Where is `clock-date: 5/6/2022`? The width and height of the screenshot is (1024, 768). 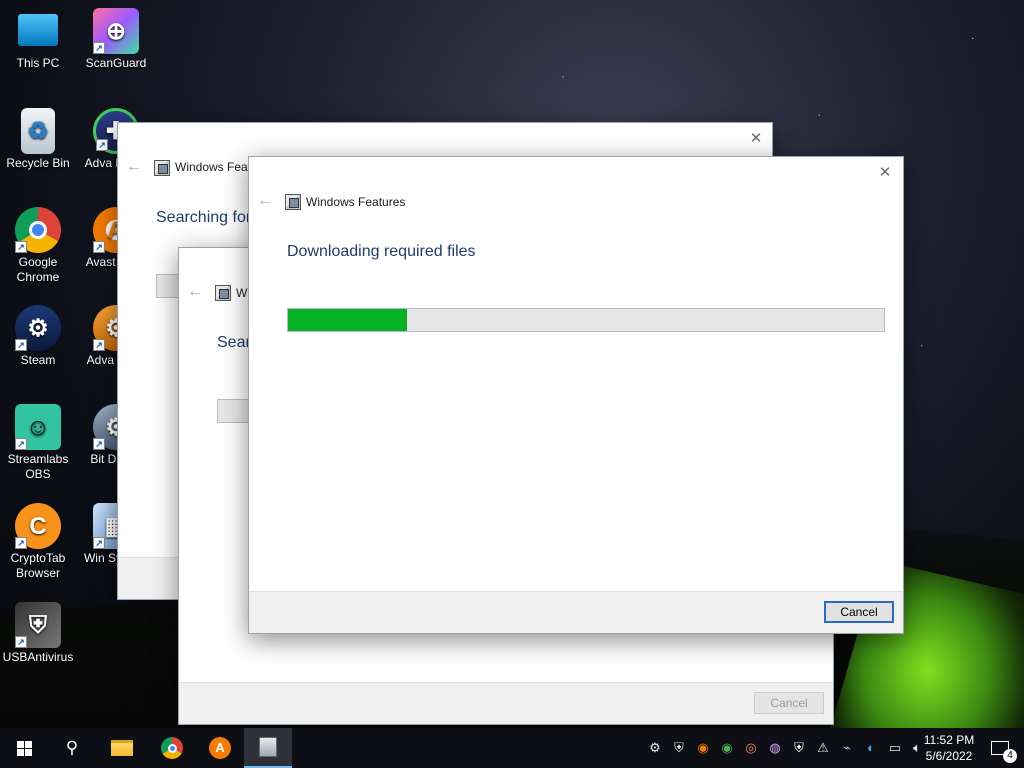
clock-date: 5/6/2022 is located at coordinates (949, 756).